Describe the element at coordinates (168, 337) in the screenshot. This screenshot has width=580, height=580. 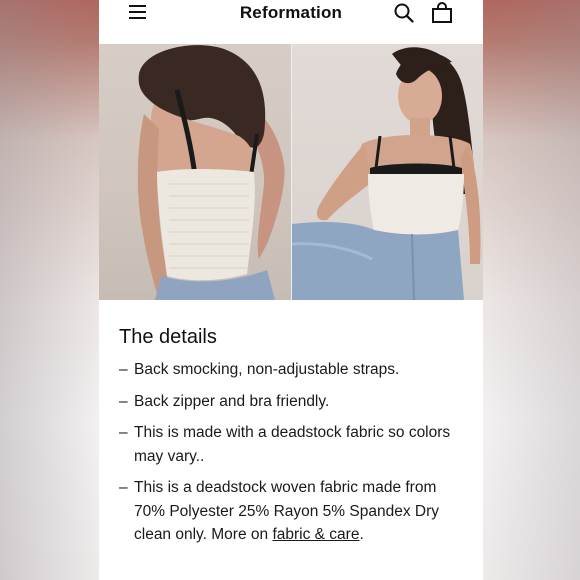
I see `details-heading: The details` at that location.